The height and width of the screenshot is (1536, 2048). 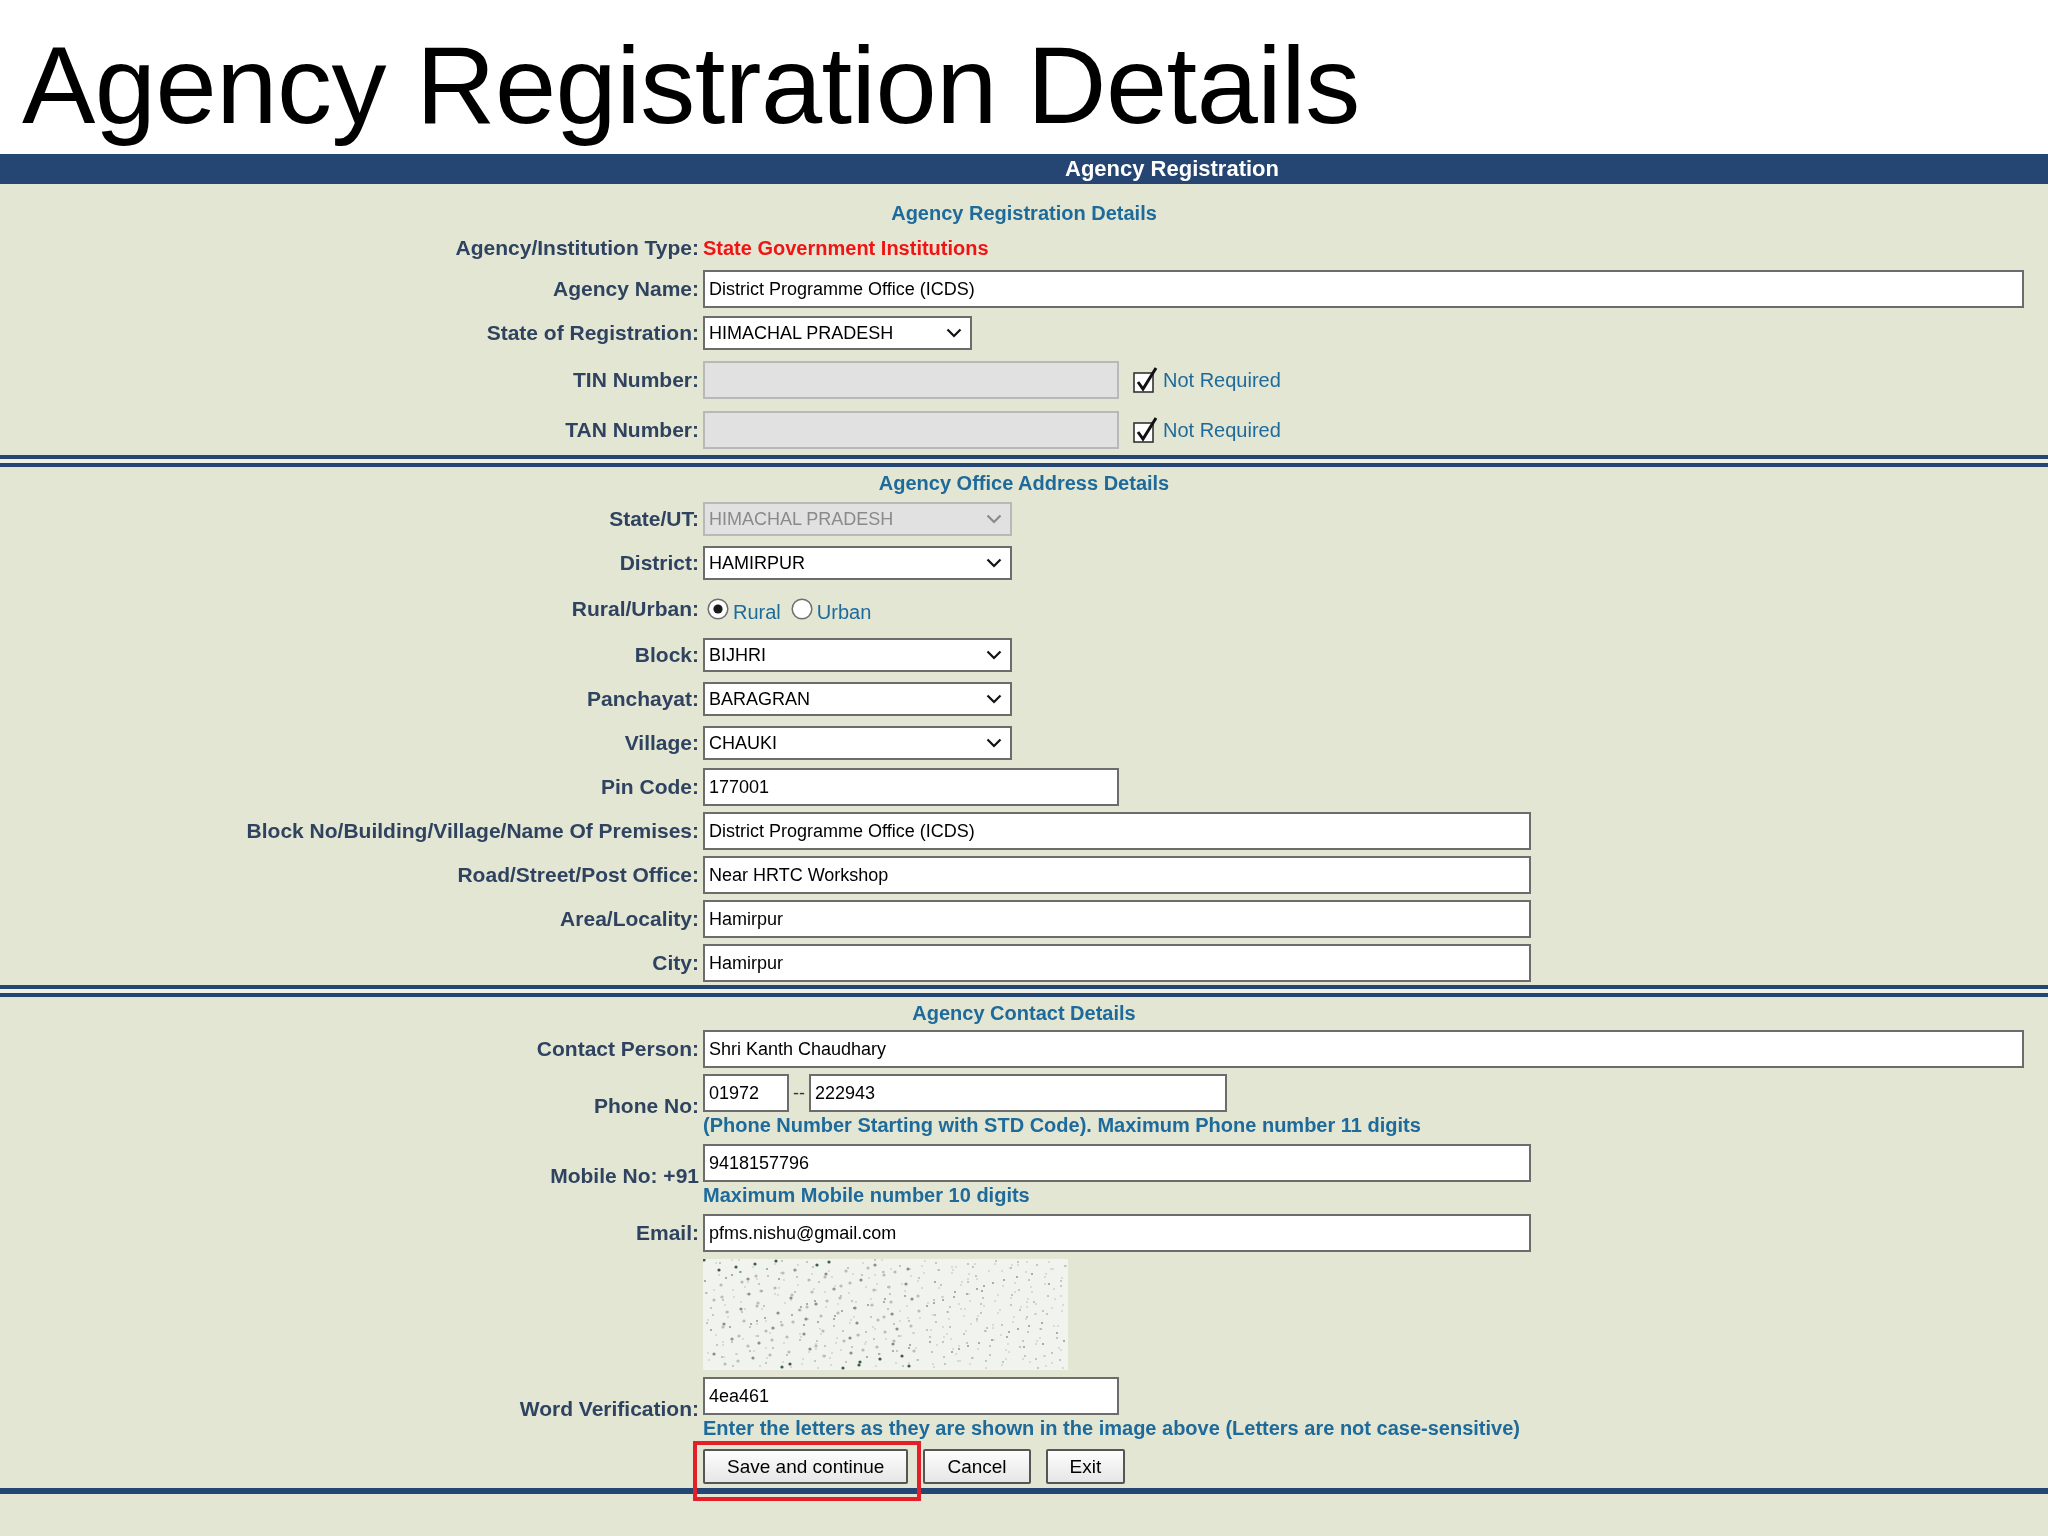 I want to click on dropdown: BIJHRI, so click(x=857, y=655).